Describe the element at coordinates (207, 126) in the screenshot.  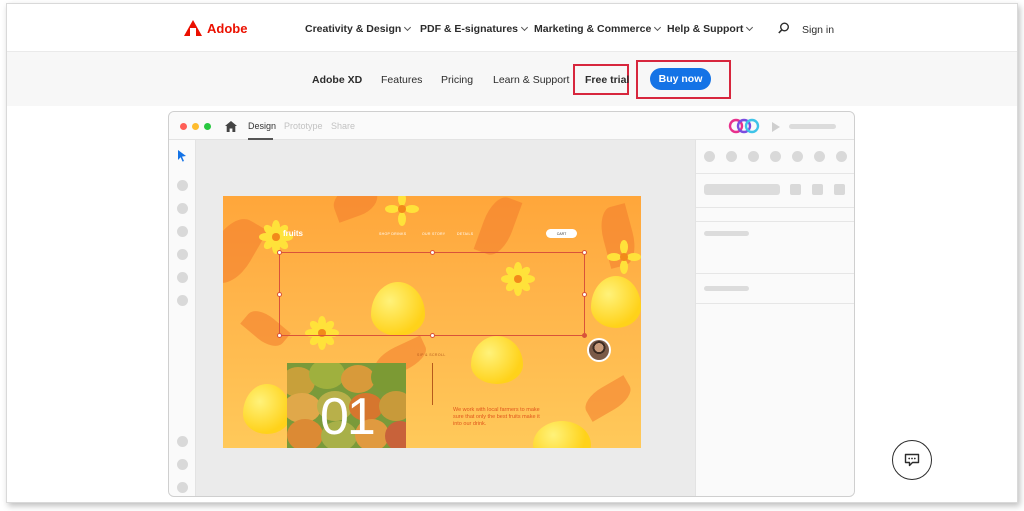
I see `maximize-window-icon` at that location.